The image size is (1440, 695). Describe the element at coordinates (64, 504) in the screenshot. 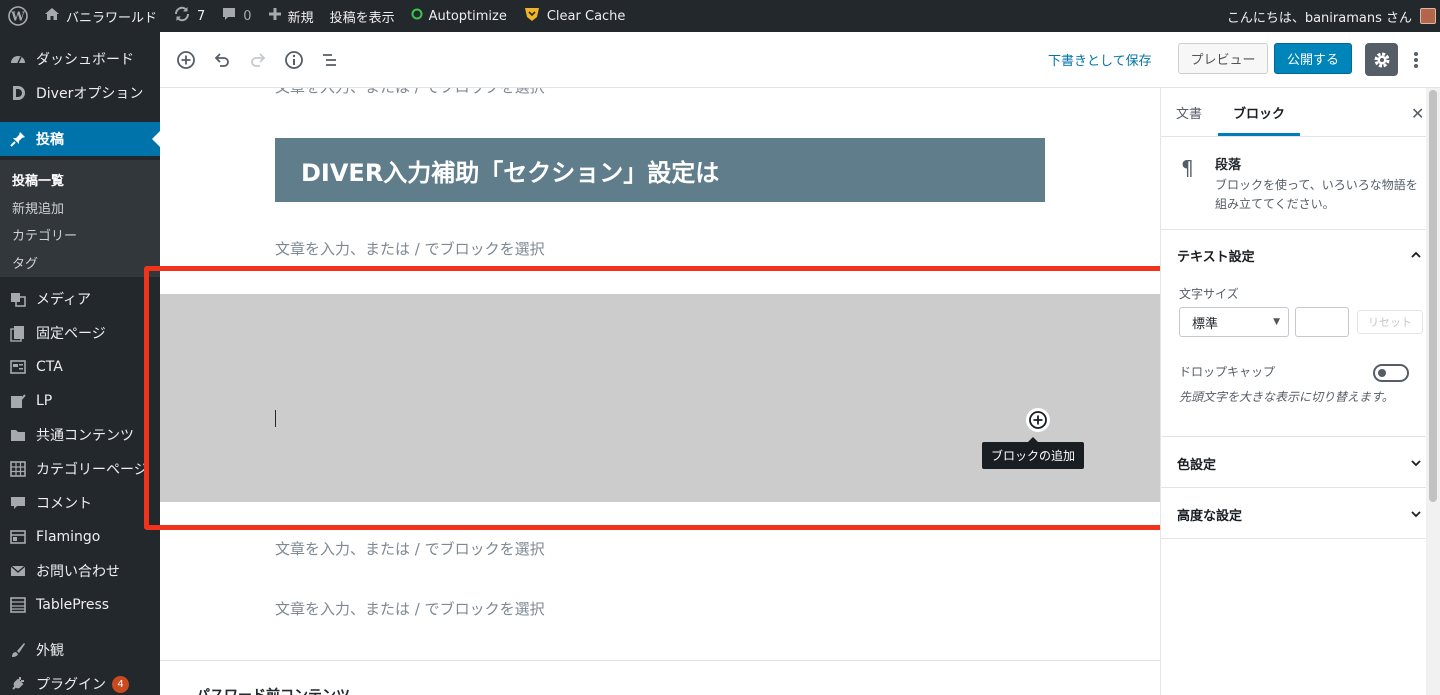

I see `sidebar-item-label: コメント` at that location.